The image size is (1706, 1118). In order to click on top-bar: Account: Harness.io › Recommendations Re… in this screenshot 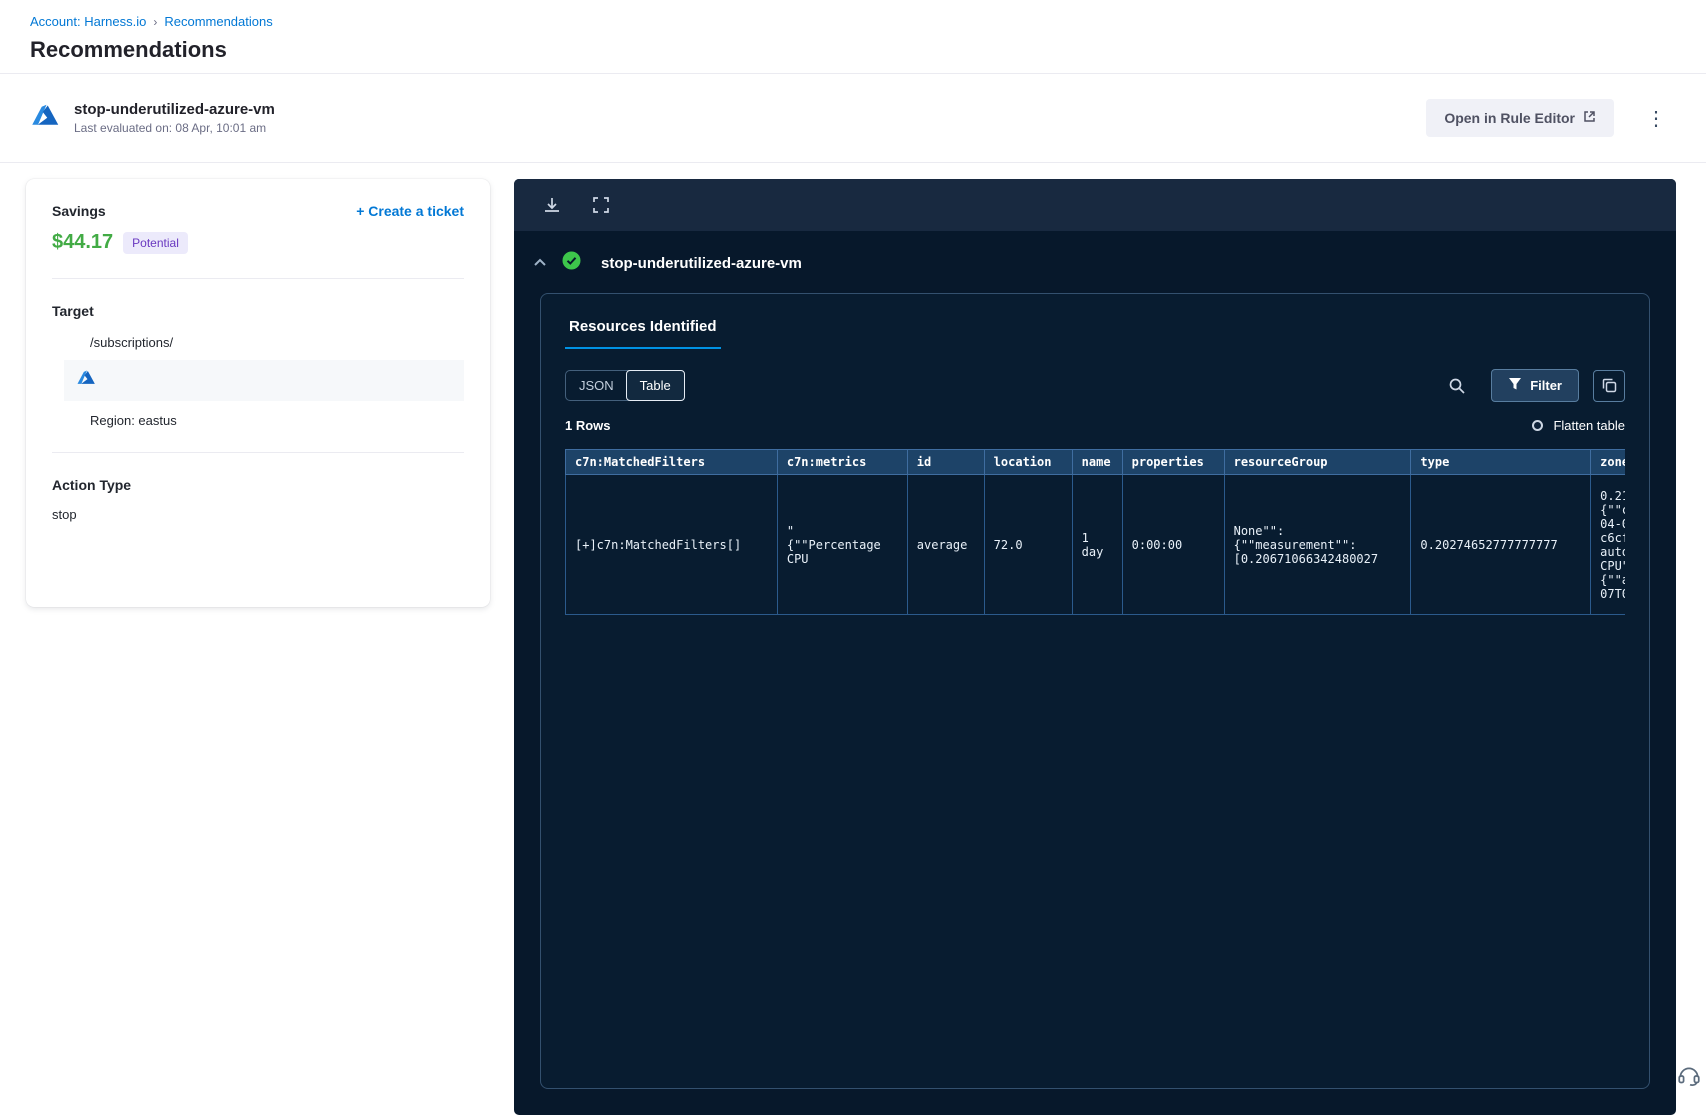, I will do `click(853, 36)`.